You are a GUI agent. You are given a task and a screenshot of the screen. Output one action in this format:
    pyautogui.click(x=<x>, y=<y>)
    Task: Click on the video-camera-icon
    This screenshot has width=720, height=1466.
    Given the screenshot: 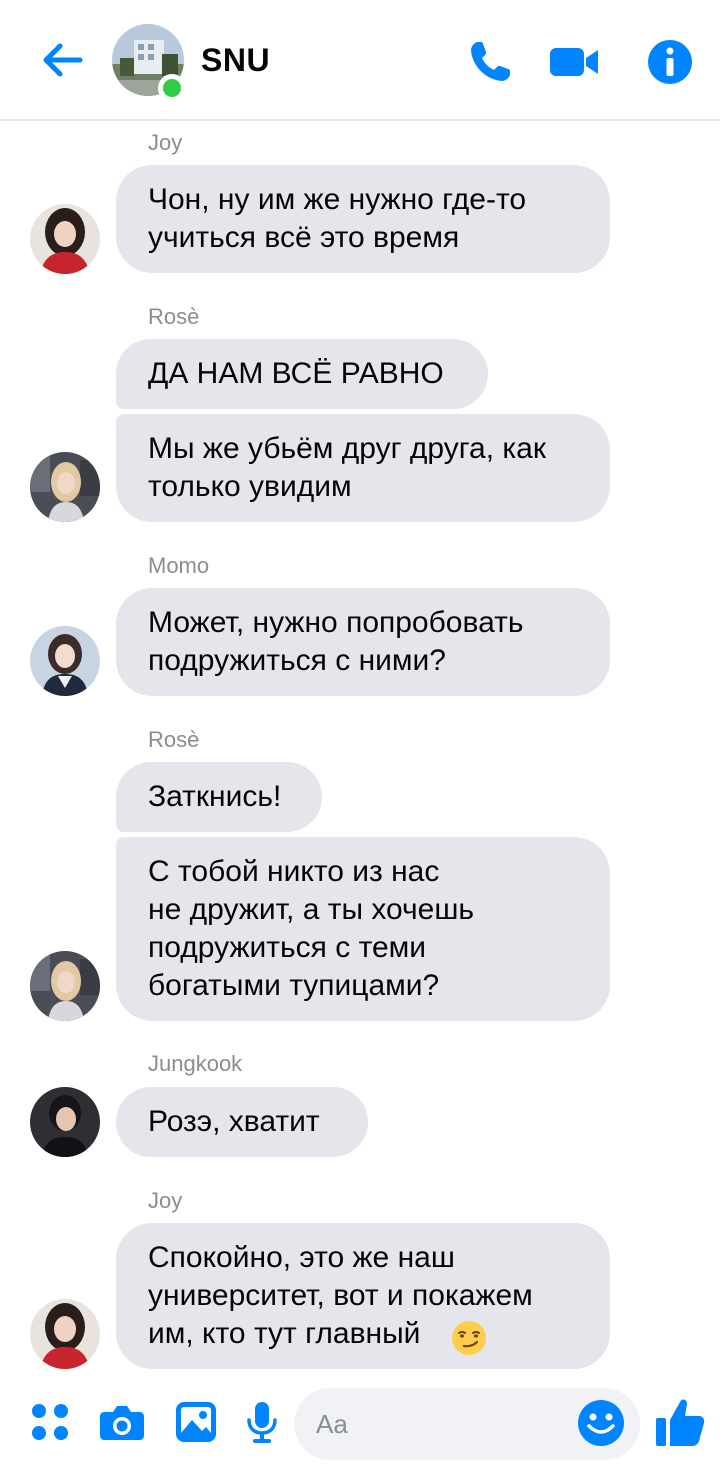 What is the action you would take?
    pyautogui.click(x=574, y=62)
    